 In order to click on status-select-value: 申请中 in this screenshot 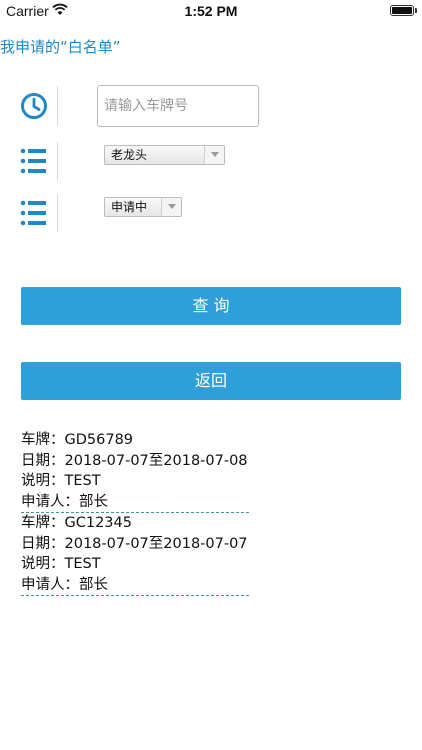, I will do `click(129, 207)`.